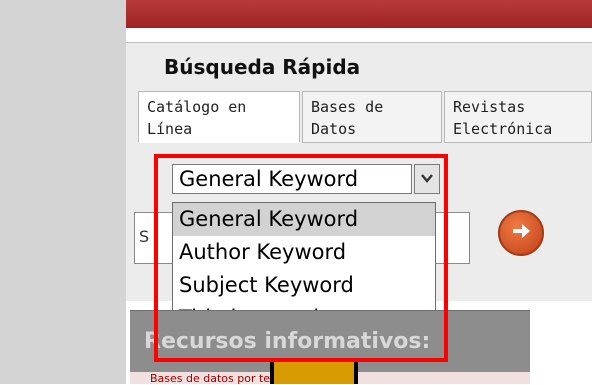 Image resolution: width=592 pixels, height=385 pixels. Describe the element at coordinates (304, 285) in the screenshot. I see `option-subject-keyword: Subject Keyword` at that location.